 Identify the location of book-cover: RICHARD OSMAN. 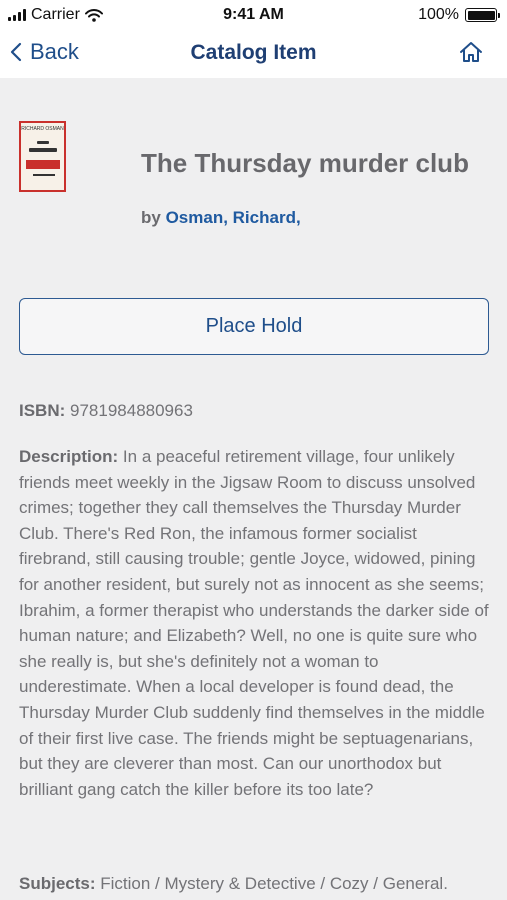
(42, 156).